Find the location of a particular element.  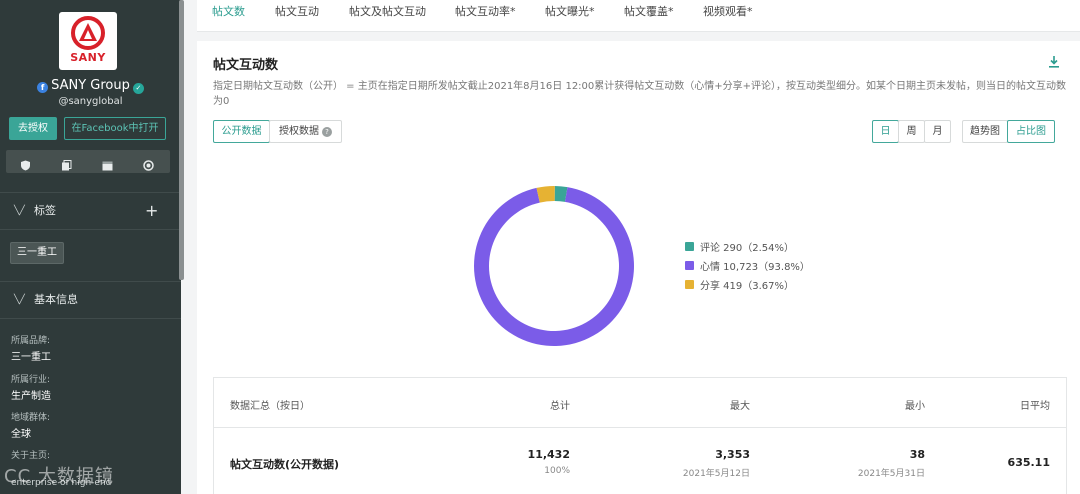

summary-col-min: 最小 is located at coordinates (915, 406).